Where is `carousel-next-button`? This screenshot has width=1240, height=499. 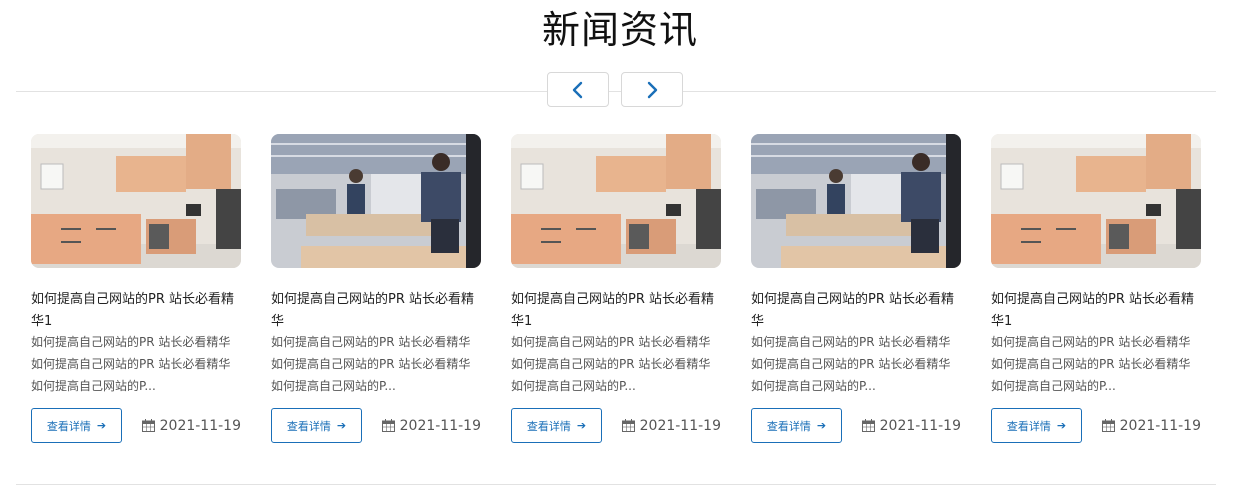
carousel-next-button is located at coordinates (652, 89).